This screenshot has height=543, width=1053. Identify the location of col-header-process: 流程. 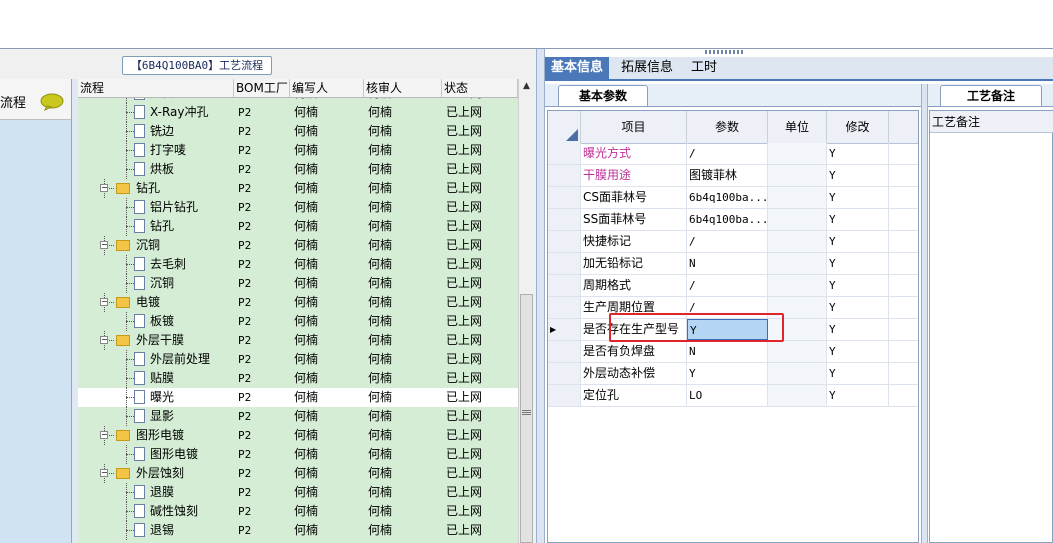
(156, 88).